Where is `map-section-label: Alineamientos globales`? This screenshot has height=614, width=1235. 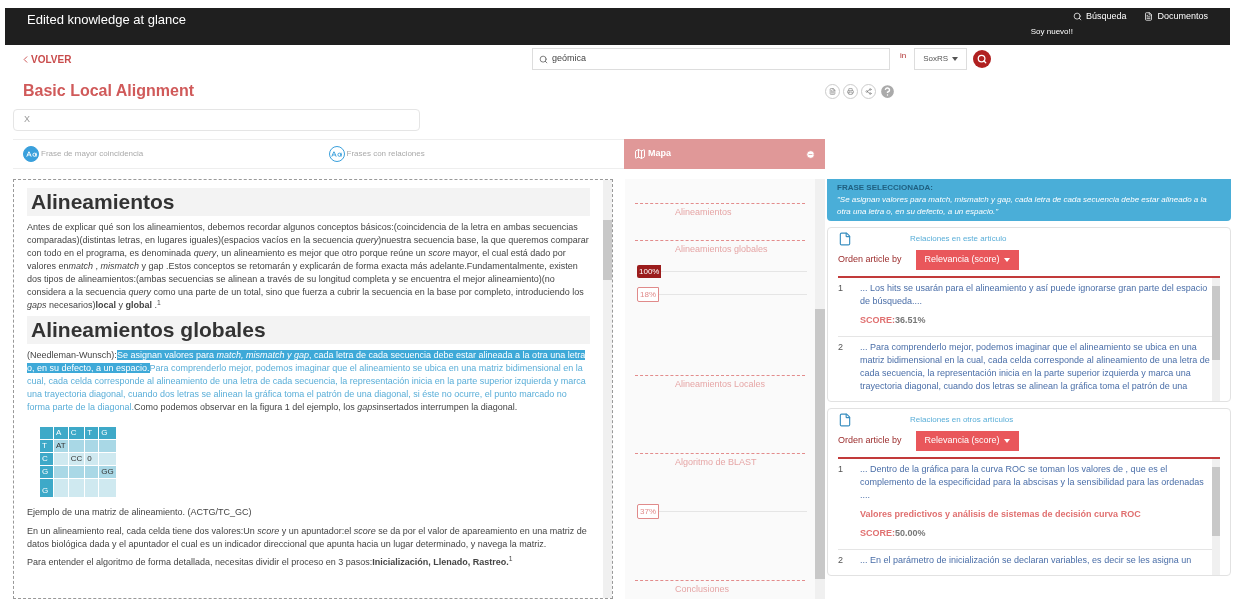
map-section-label: Alineamientos globales is located at coordinates (740, 250).